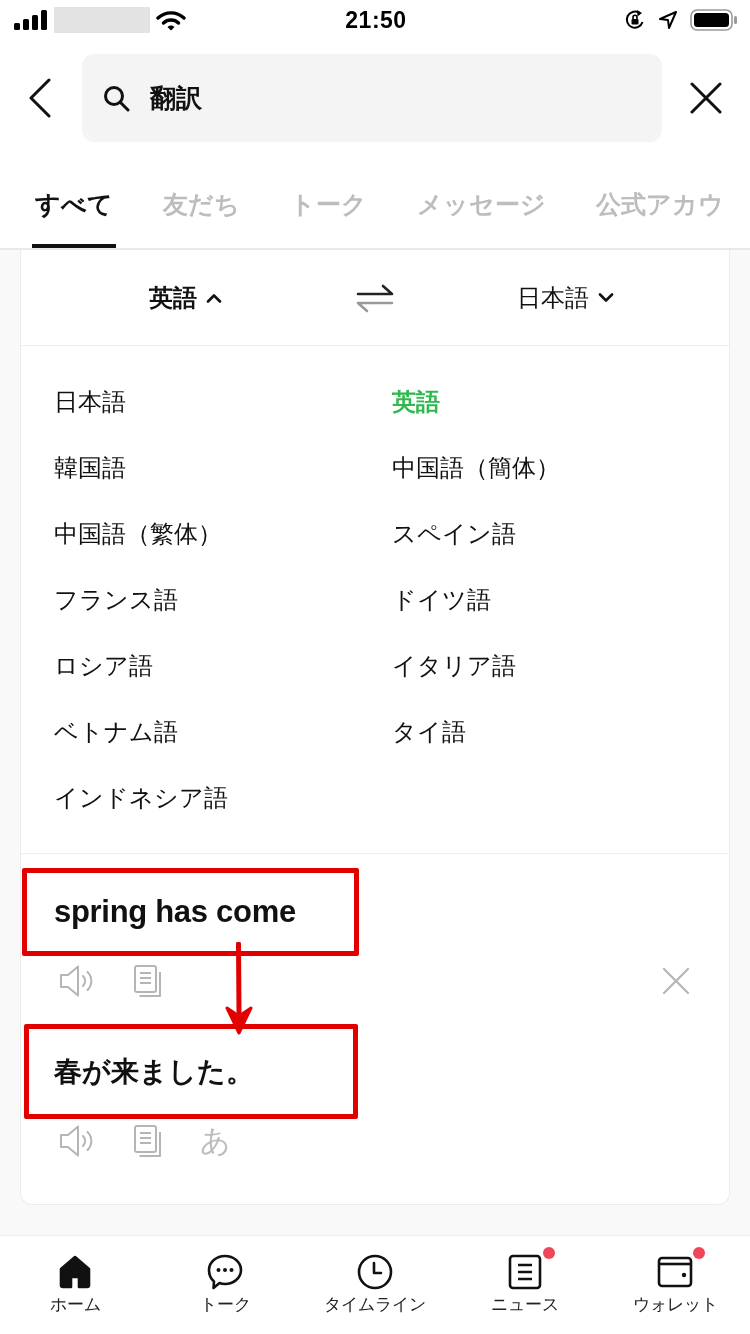  What do you see at coordinates (141, 798) in the screenshot?
I see `language-option: インドネシア語` at bounding box center [141, 798].